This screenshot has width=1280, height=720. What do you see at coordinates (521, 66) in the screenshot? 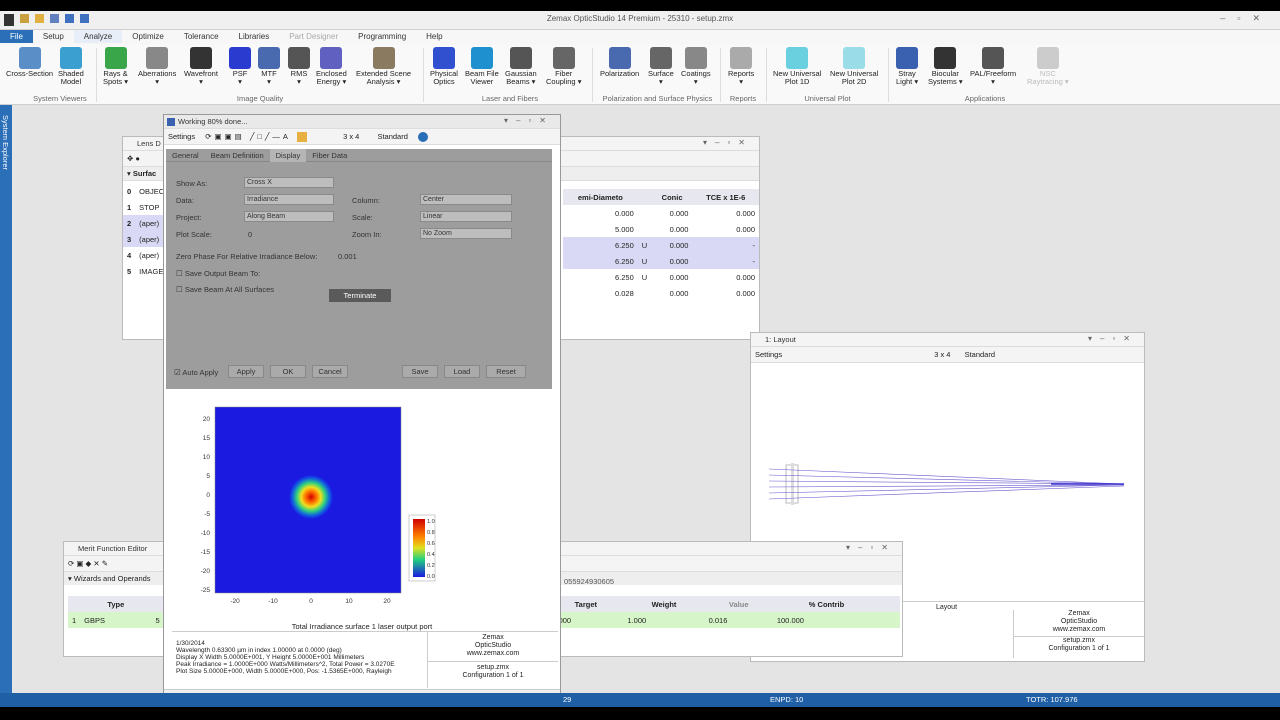
I see `ribbon-btn-gaussian: Gaussian Beams ▾` at bounding box center [521, 66].